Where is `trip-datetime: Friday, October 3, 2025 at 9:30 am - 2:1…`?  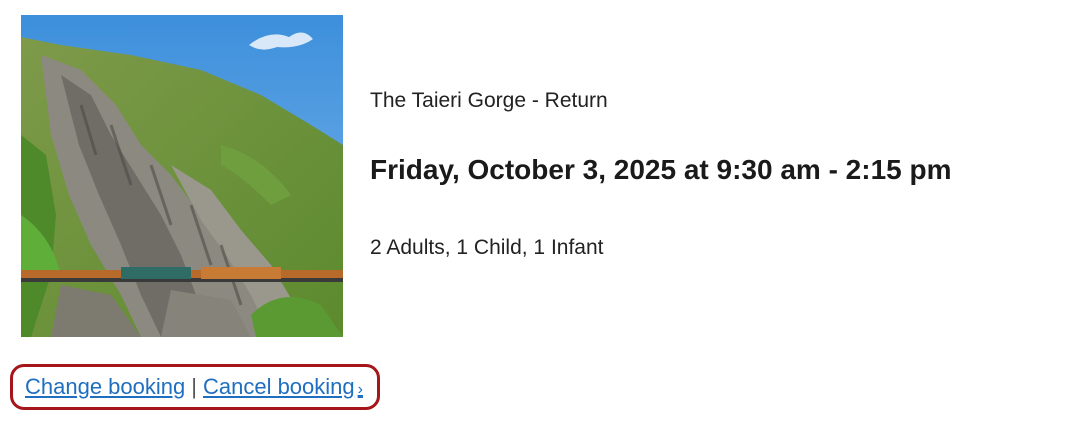
trip-datetime: Friday, October 3, 2025 at 9:30 am - 2:1… is located at coordinates (661, 169).